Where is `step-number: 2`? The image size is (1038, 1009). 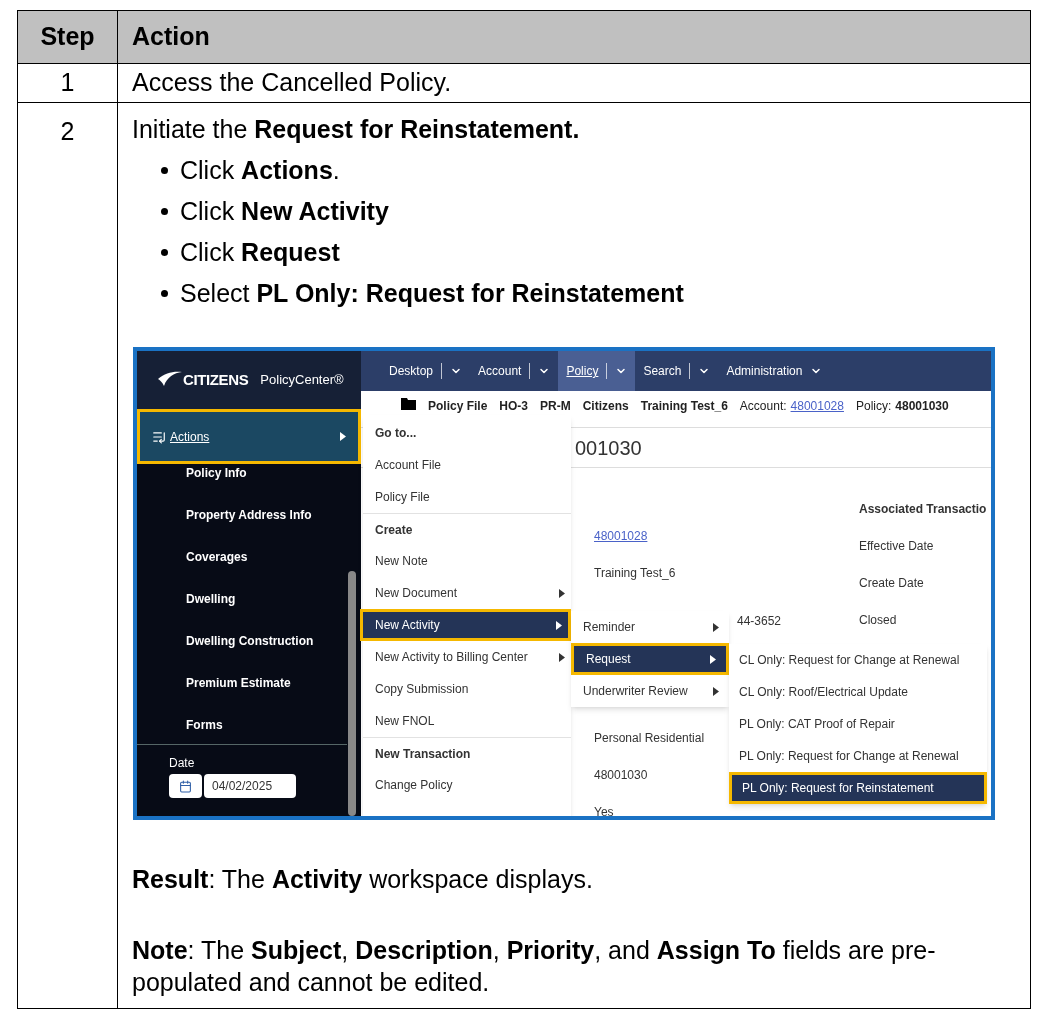 step-number: 2 is located at coordinates (67, 131).